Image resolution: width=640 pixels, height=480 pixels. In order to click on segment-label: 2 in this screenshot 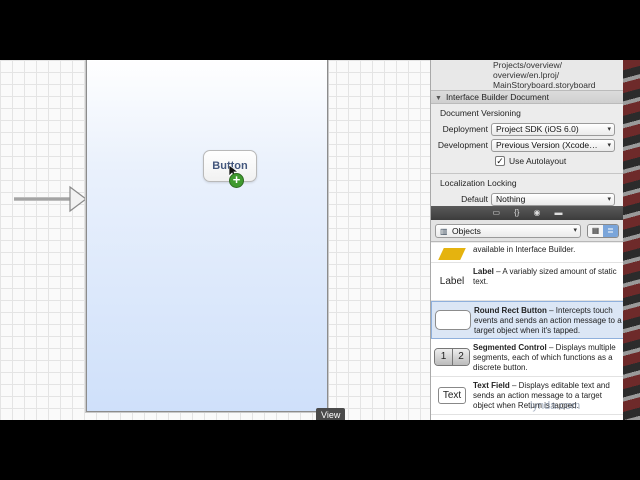, I will do `click(460, 357)`.